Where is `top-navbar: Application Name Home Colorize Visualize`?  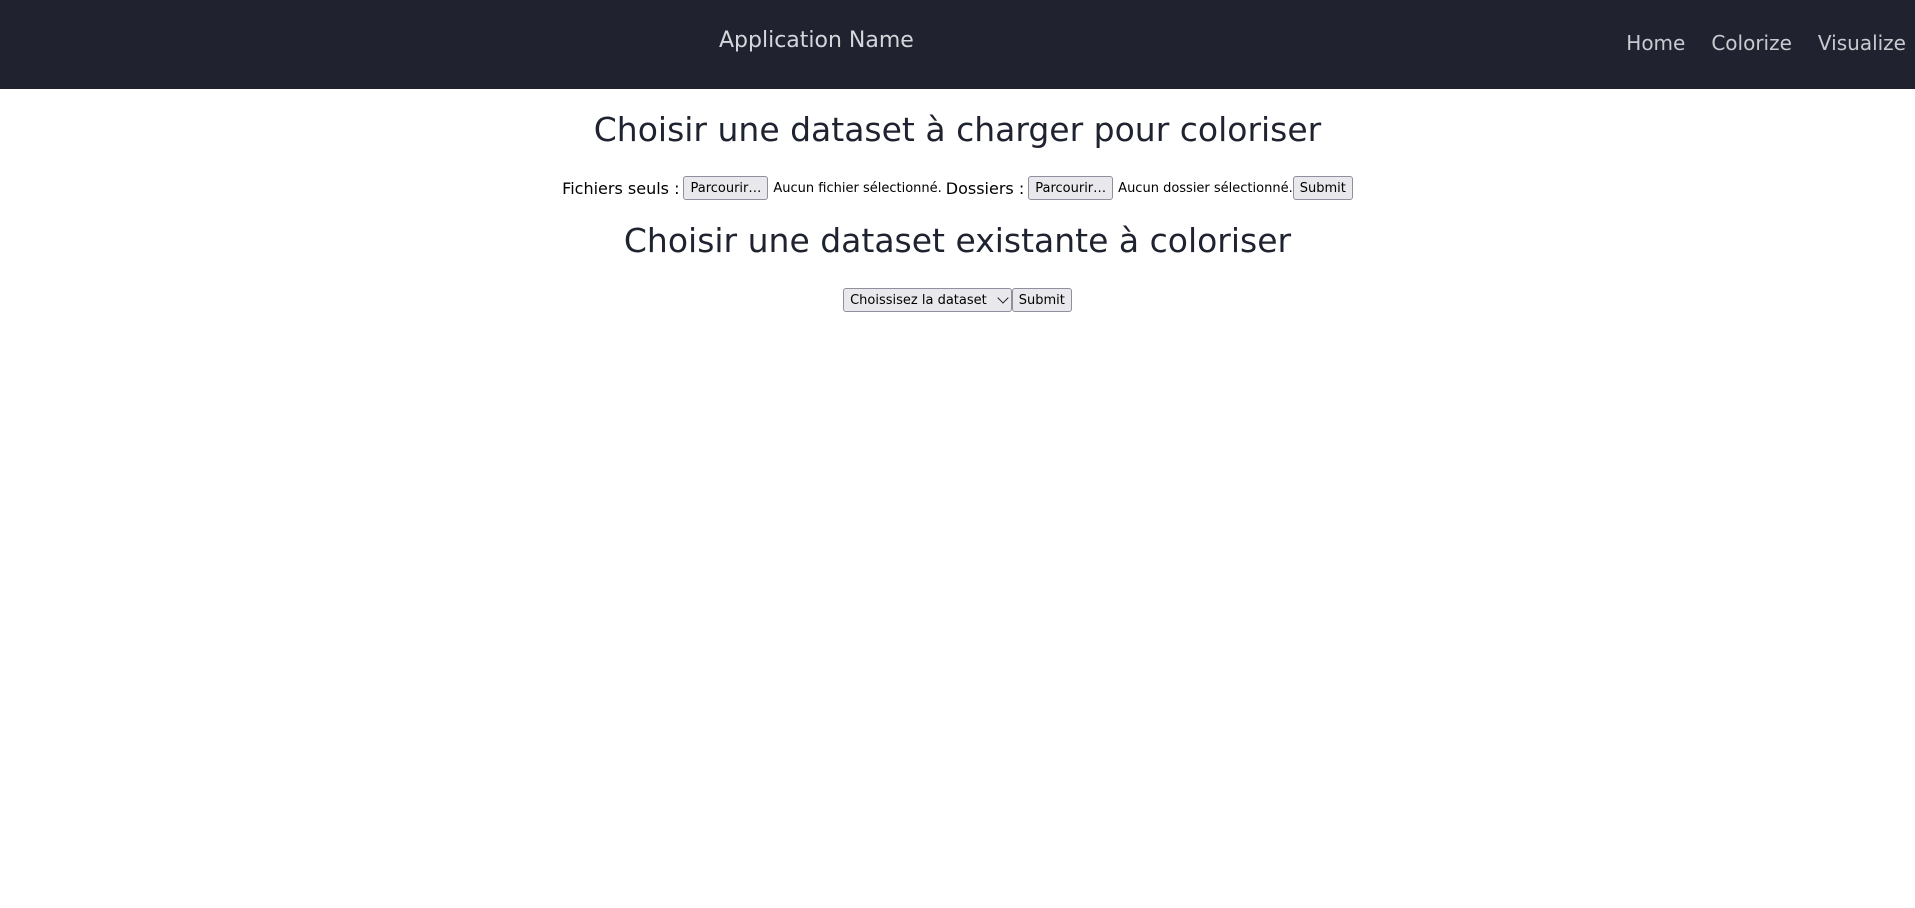
top-navbar: Application Name Home Colorize Visualize is located at coordinates (957, 44).